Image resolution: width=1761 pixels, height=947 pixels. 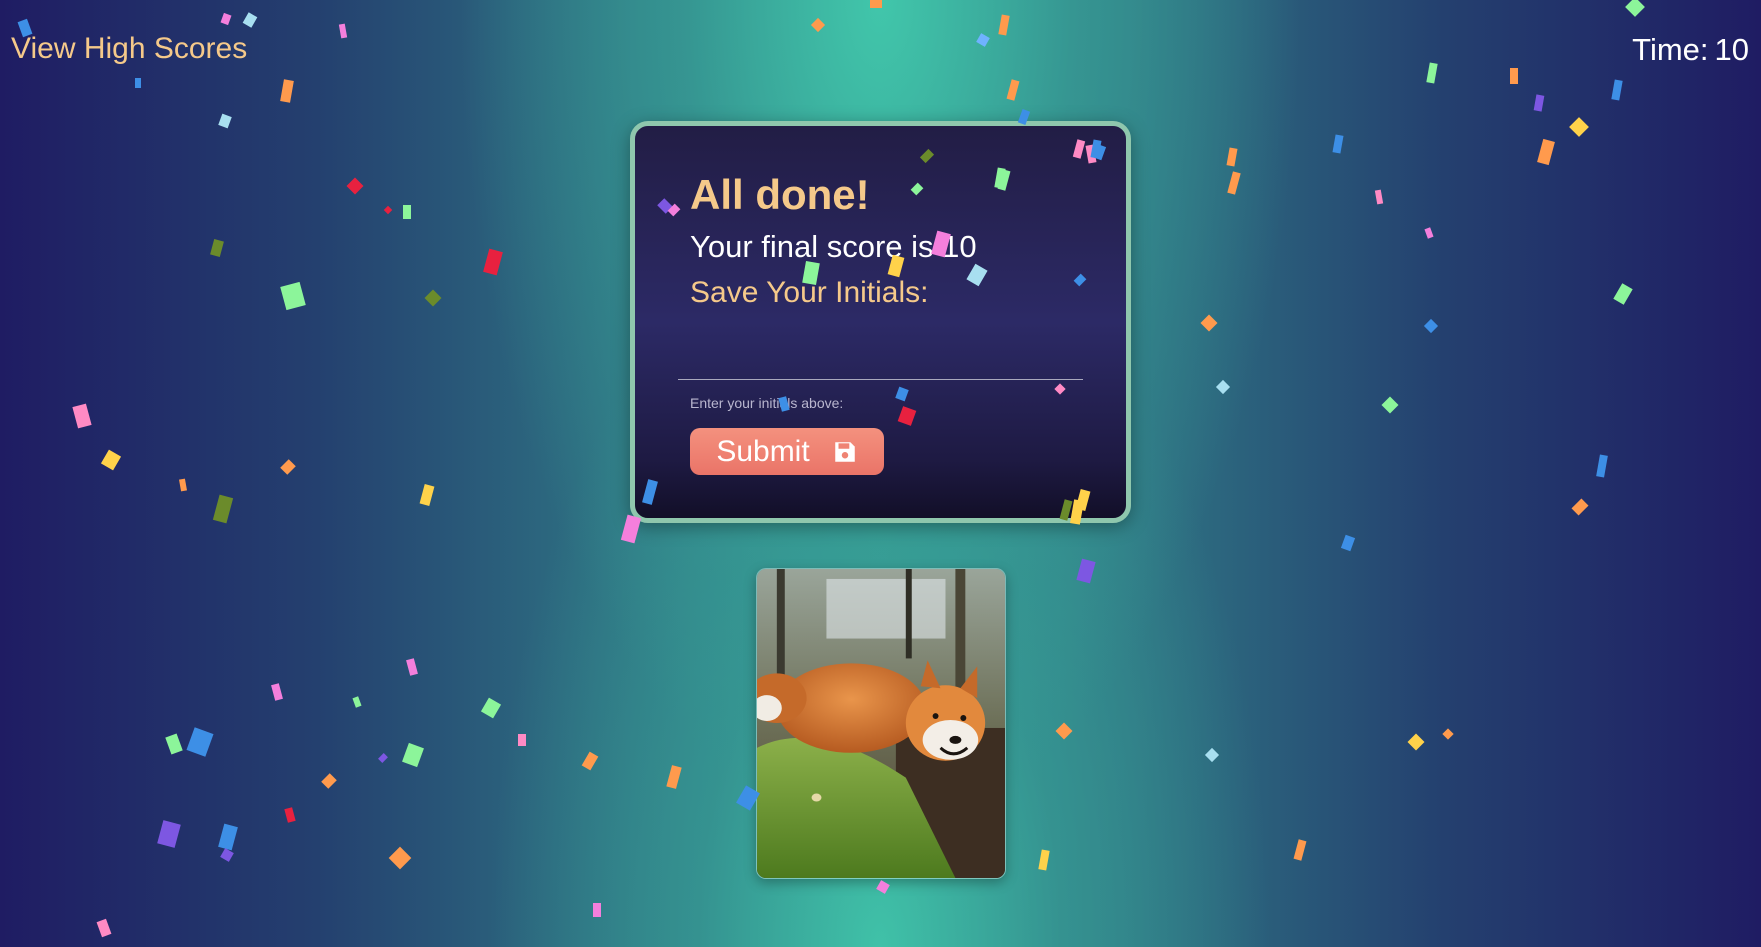 What do you see at coordinates (1670, 49) in the screenshot?
I see `timer-label: Time:` at bounding box center [1670, 49].